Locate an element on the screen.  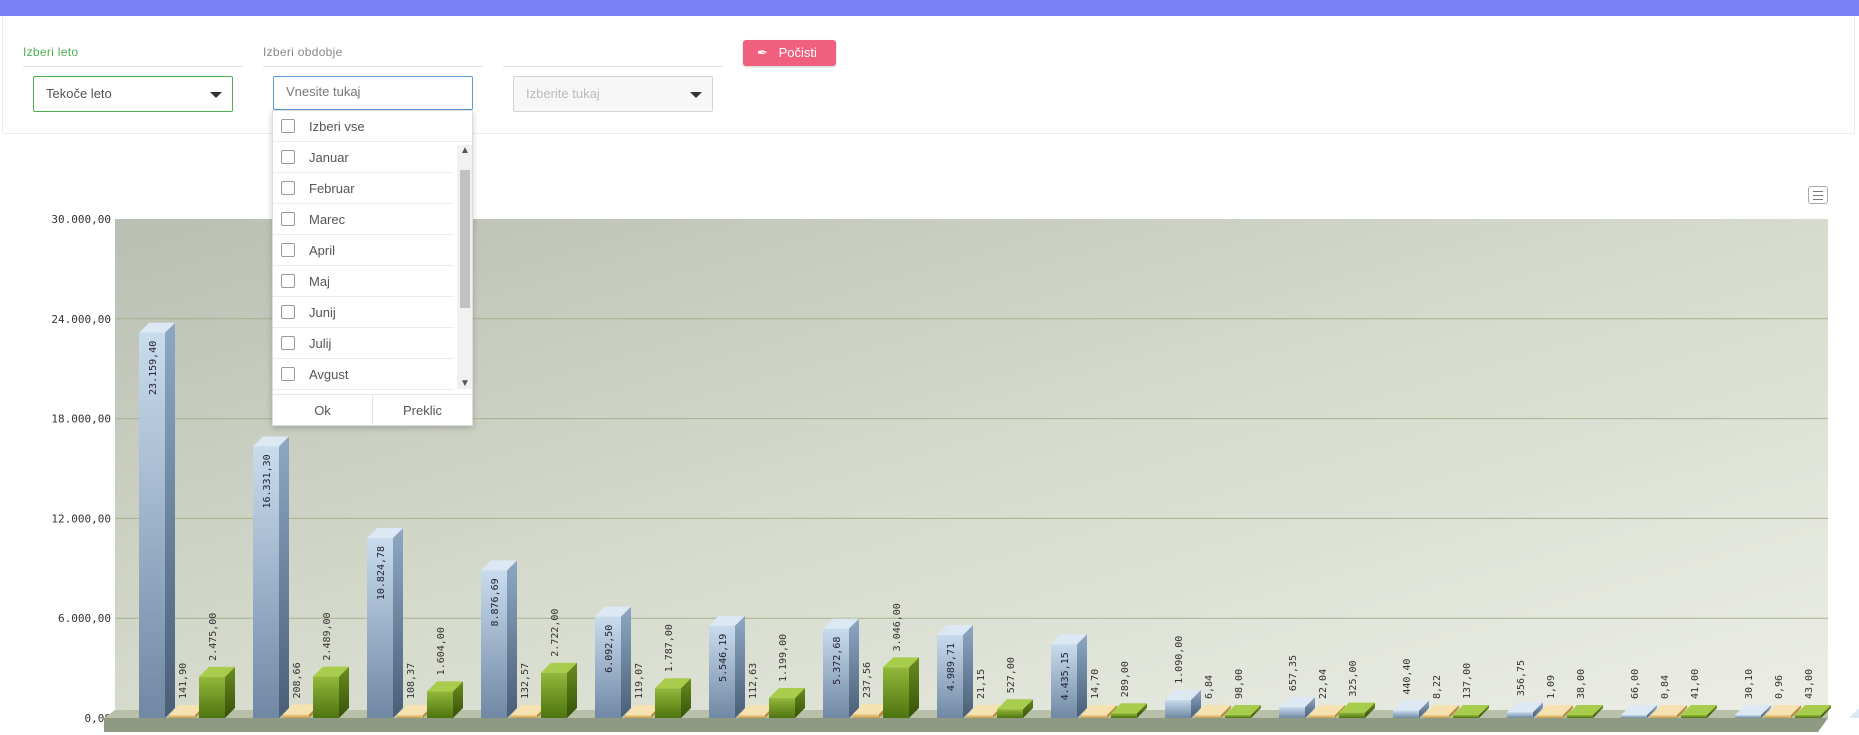
data-label: 325,00 is located at coordinates (1353, 678).